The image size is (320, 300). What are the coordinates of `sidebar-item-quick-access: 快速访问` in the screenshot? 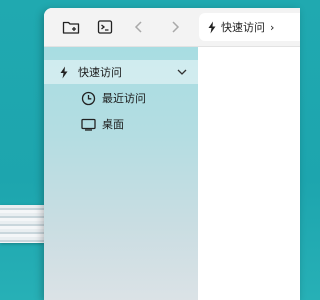 It's located at (121, 72).